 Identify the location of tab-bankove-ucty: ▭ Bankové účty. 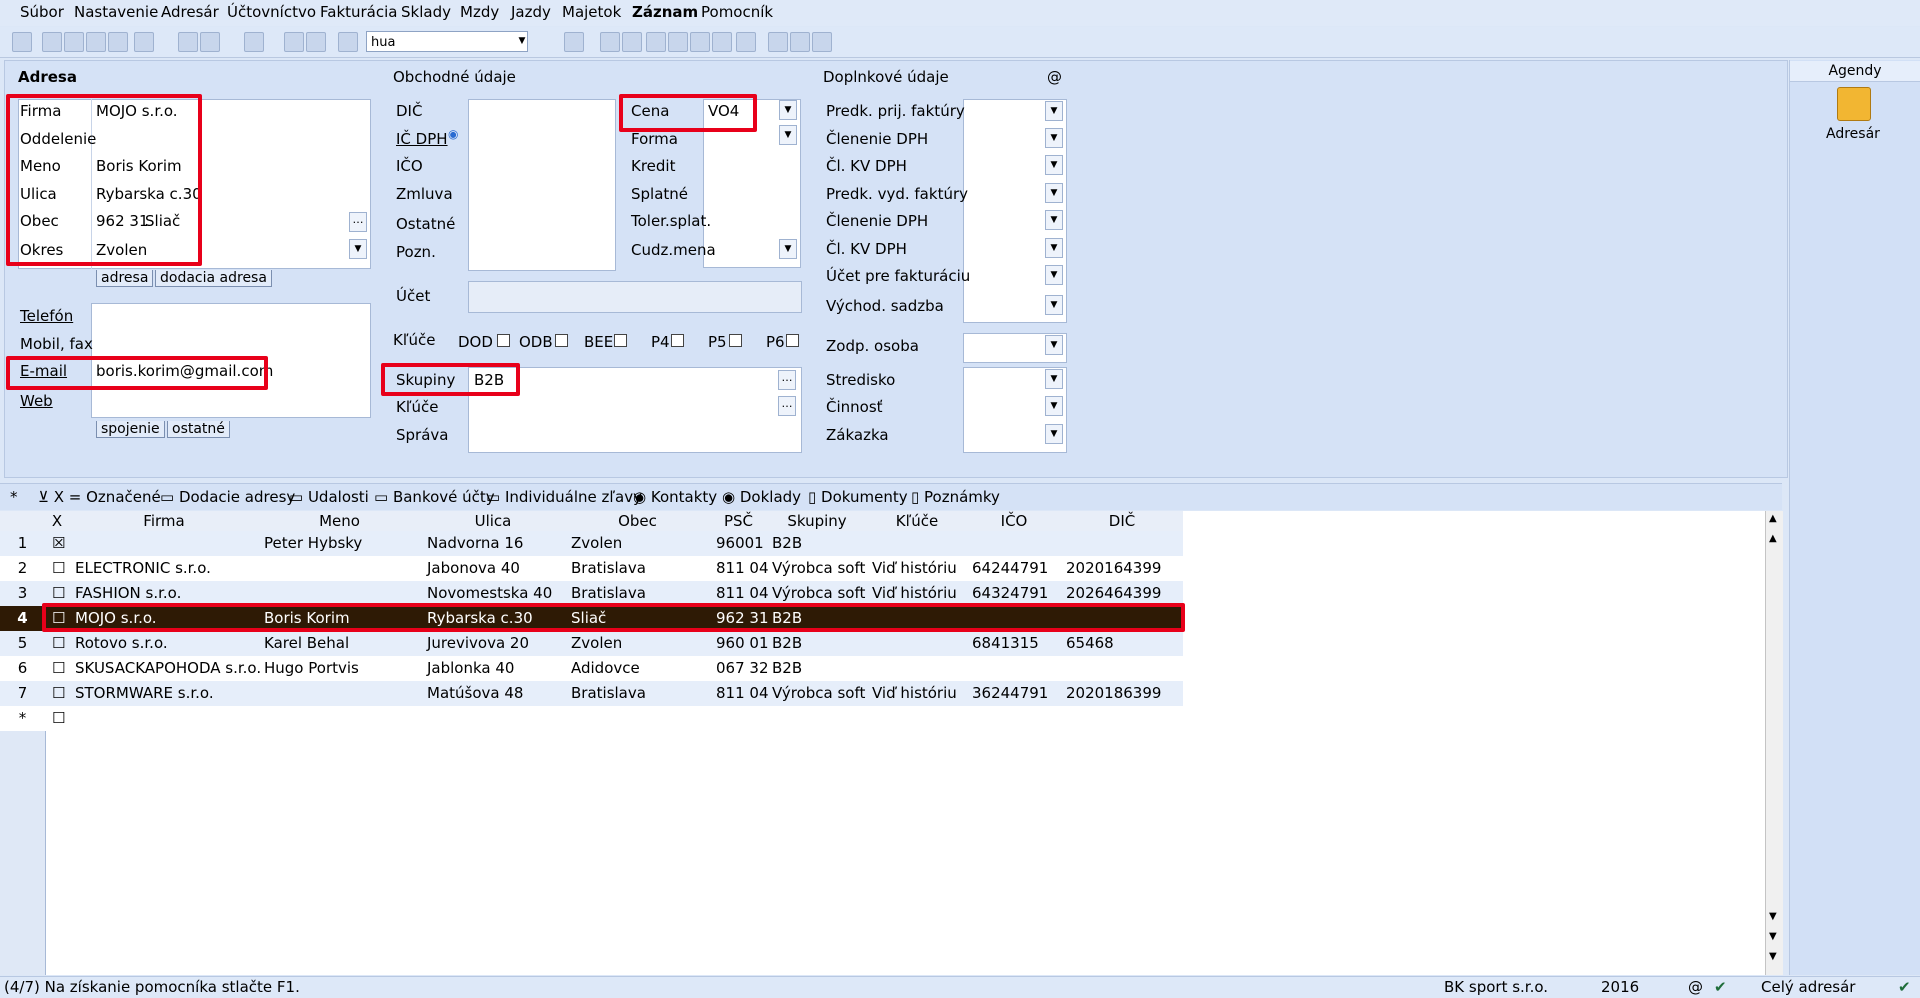
(434, 497).